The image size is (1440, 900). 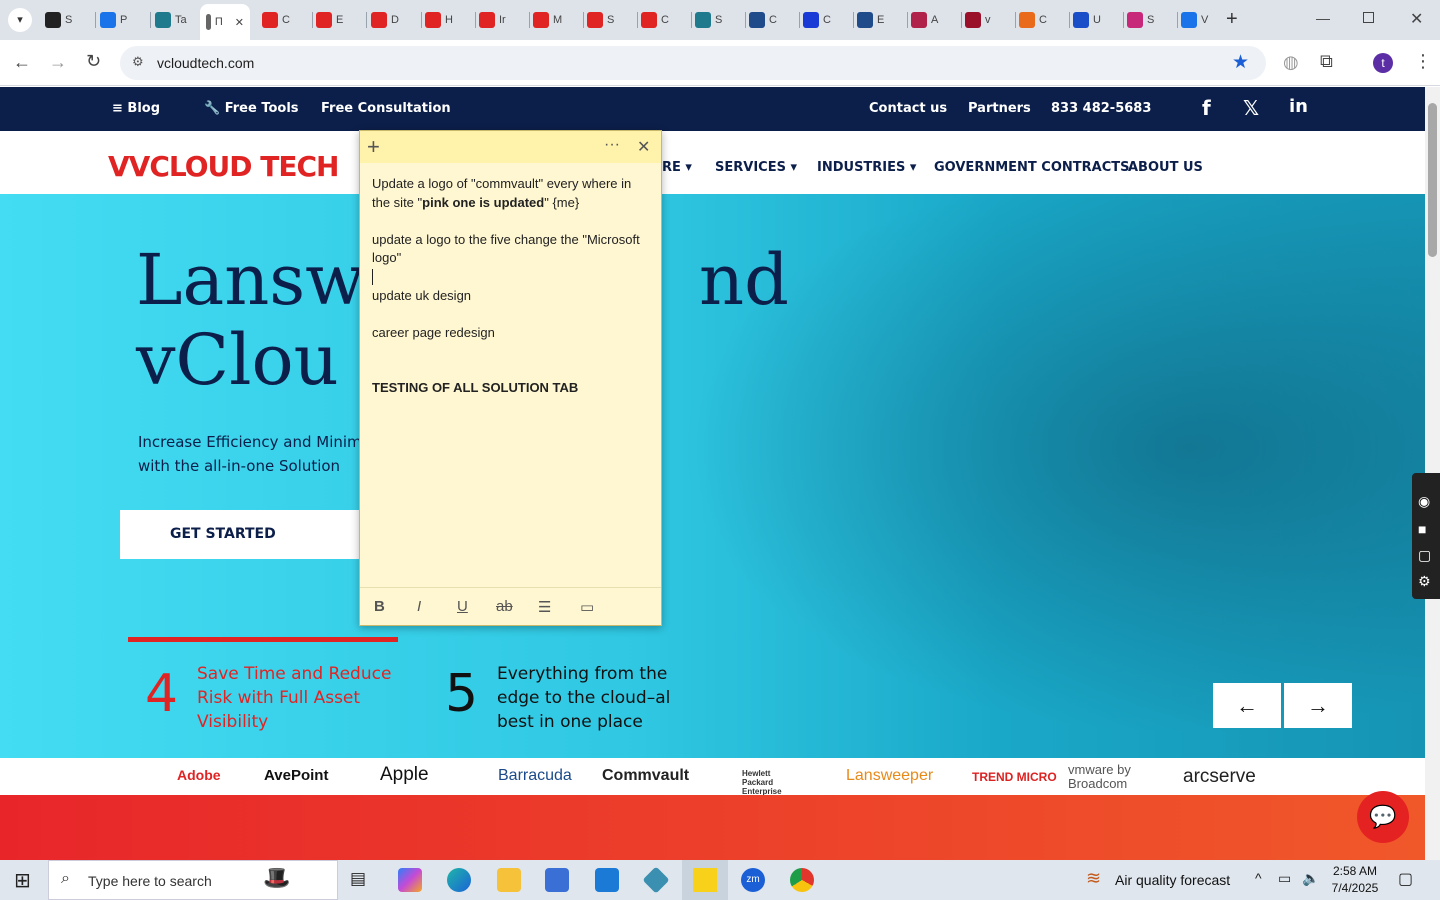 I want to click on x-twitter-icon: 𝕏, so click(x=1251, y=108).